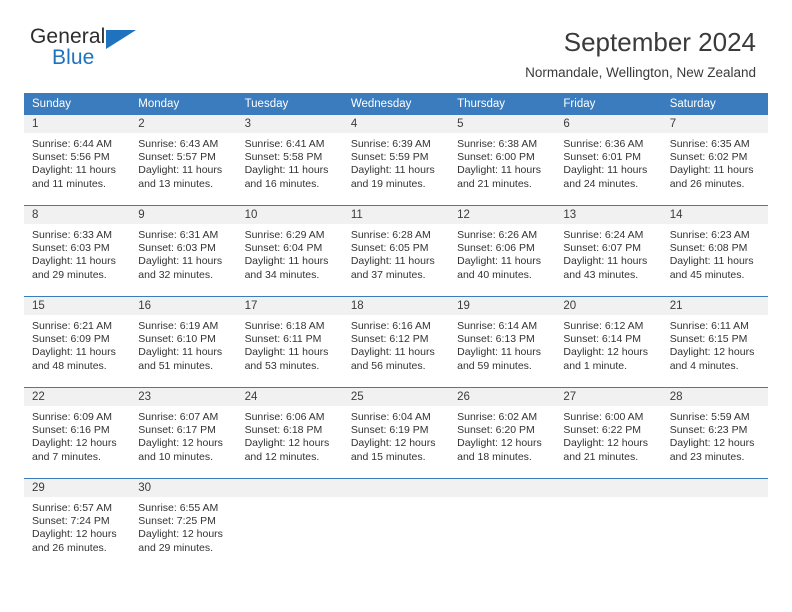  Describe the element at coordinates (178, 508) in the screenshot. I see `sunrise-text: Sunrise: 6:55 AM` at that location.